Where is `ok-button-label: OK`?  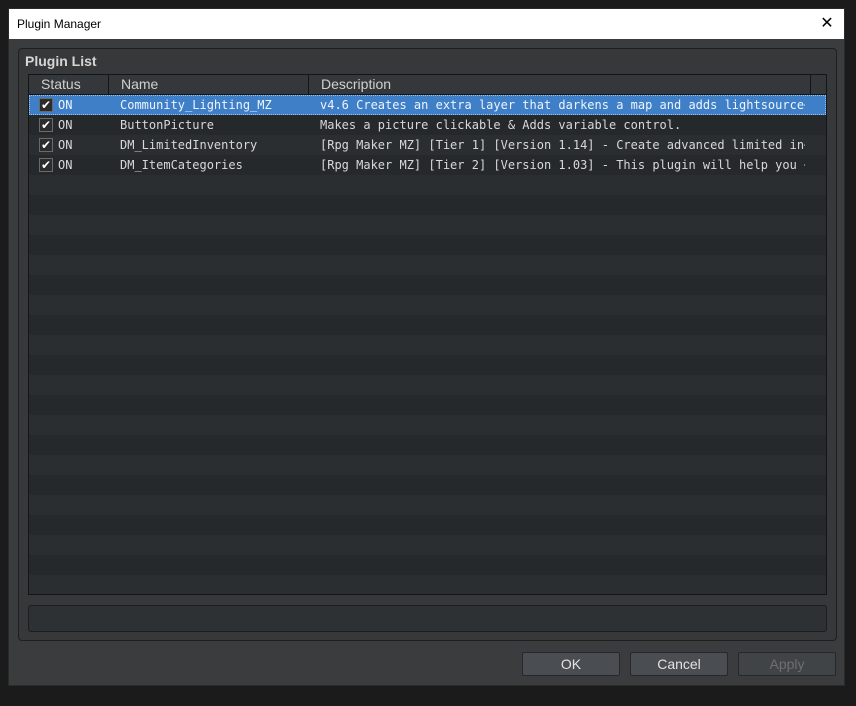
ok-button-label: OK is located at coordinates (571, 664).